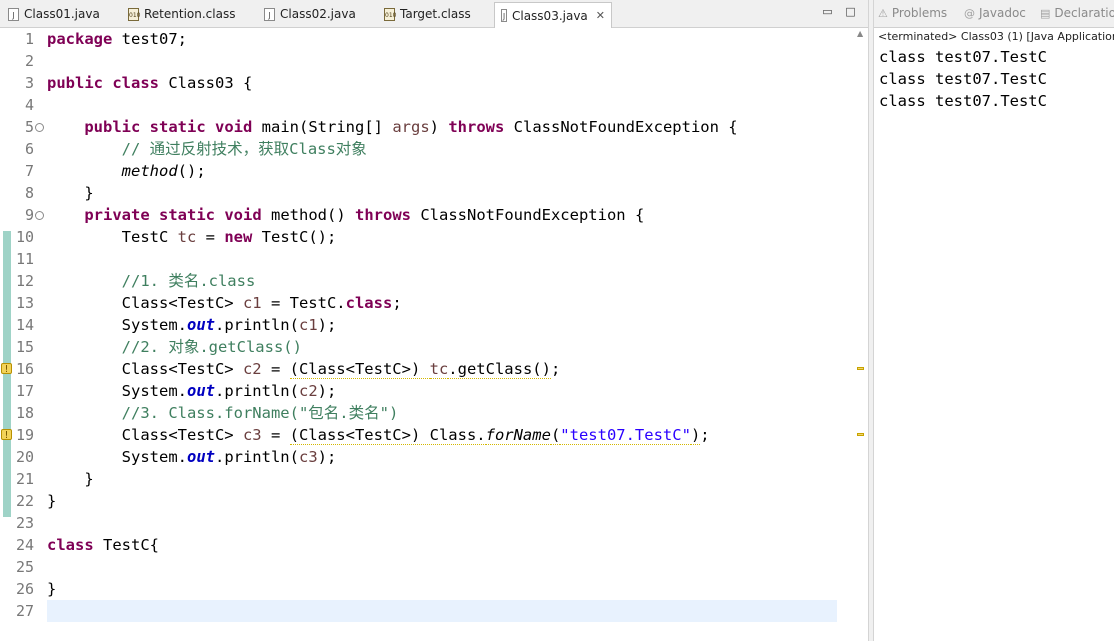 The width and height of the screenshot is (1114, 641). What do you see at coordinates (695, 435) in the screenshot?
I see `code-token: )` at bounding box center [695, 435].